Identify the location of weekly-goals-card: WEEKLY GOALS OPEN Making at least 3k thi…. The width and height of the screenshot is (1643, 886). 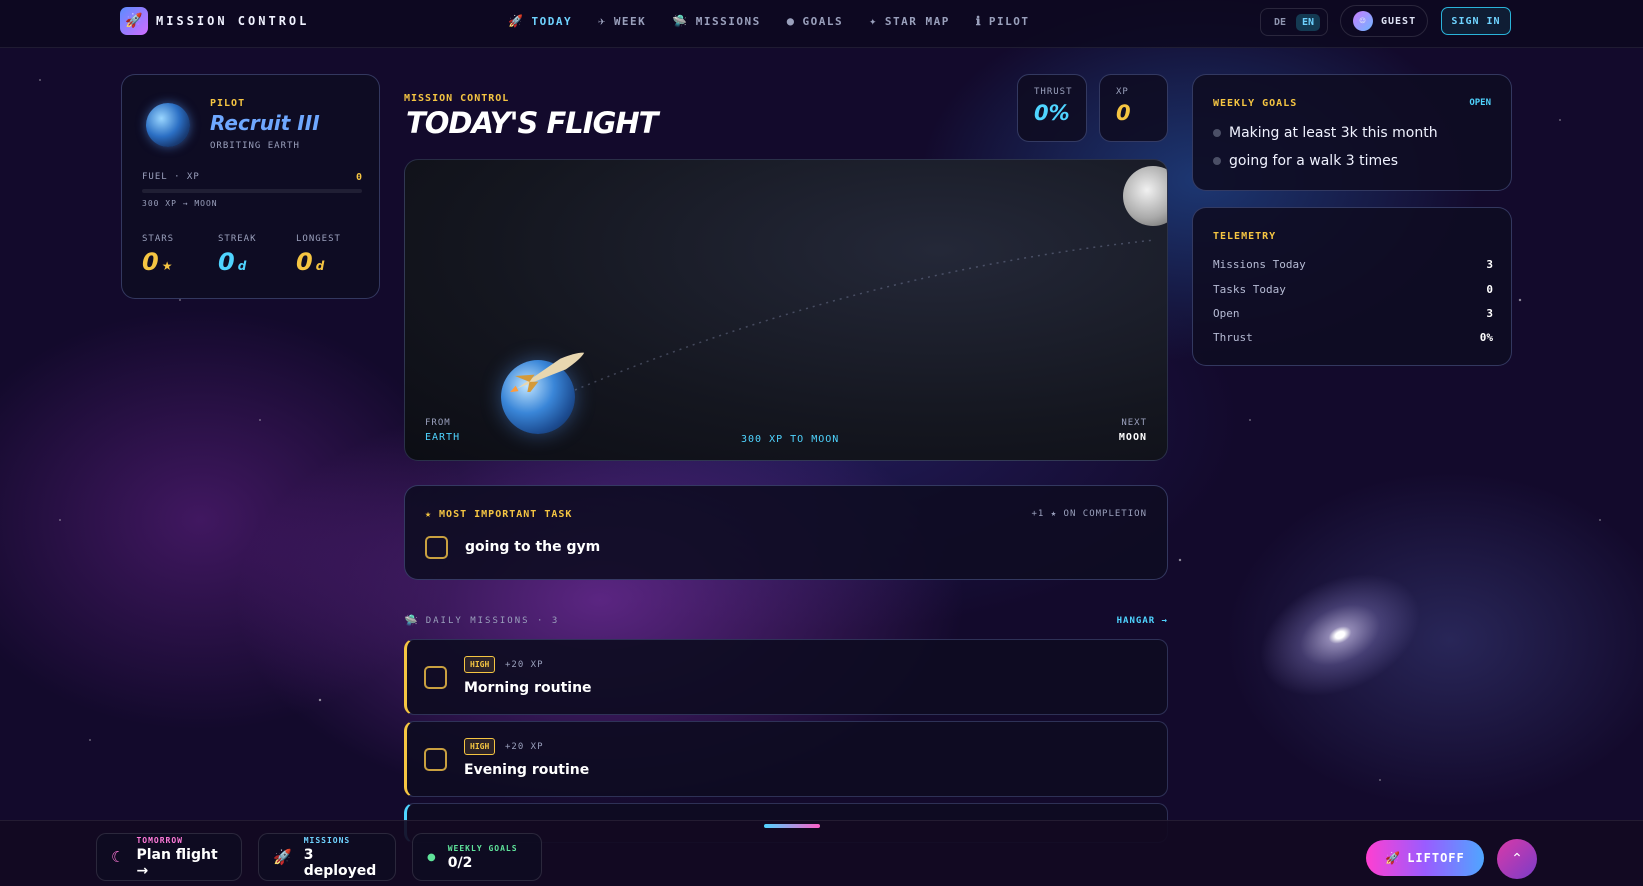
(1352, 132).